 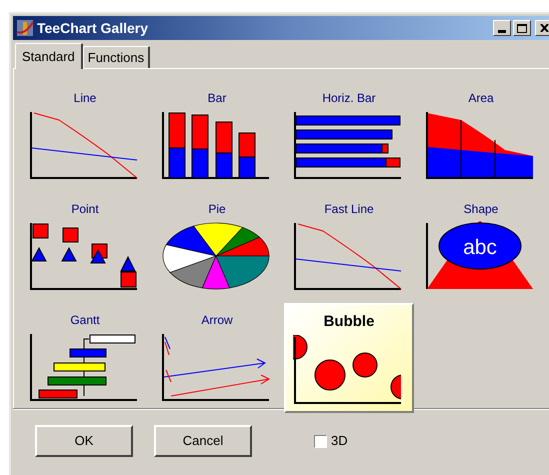 What do you see at coordinates (217, 358) in the screenshot?
I see `chart-type-tile: Arrow` at bounding box center [217, 358].